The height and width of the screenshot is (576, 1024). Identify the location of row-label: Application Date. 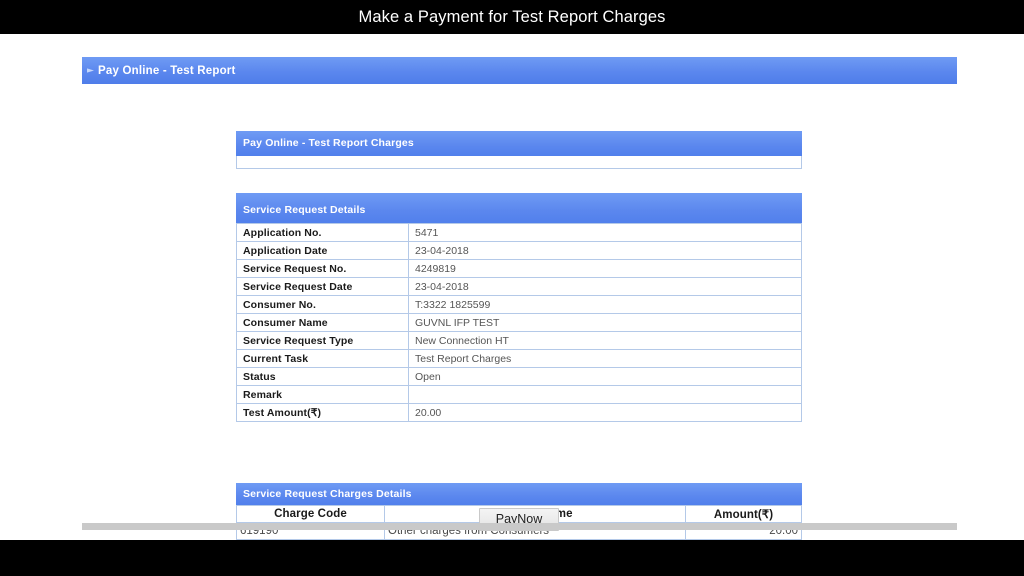
(322, 250).